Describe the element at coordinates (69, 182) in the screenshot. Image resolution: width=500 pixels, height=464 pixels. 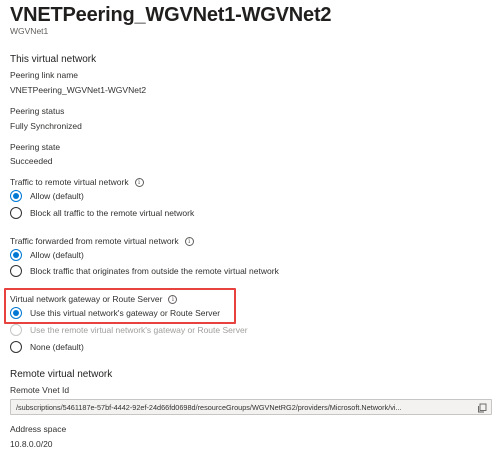
I see `traffic-to-remote-label: Traffic to remote virtual network` at that location.